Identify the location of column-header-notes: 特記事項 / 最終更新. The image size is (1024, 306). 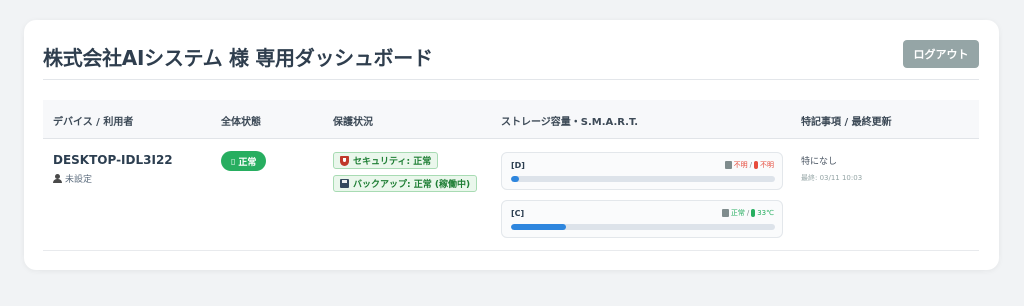
(846, 122).